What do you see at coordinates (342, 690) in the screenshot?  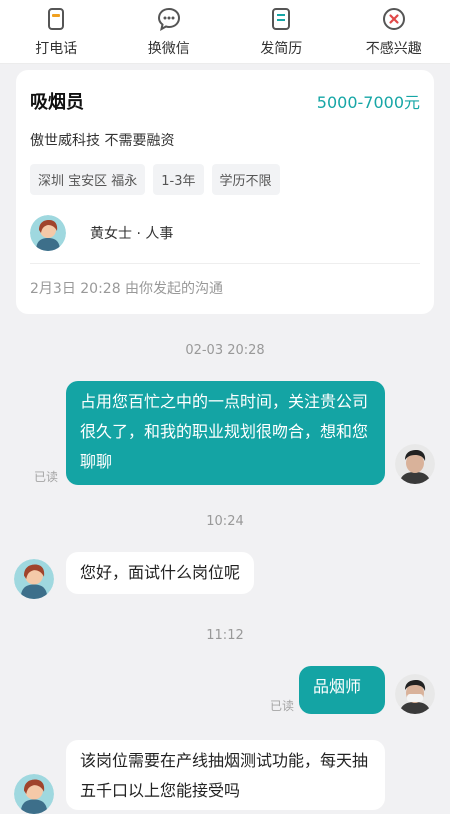 I see `my-message-bubble: 品烟师` at bounding box center [342, 690].